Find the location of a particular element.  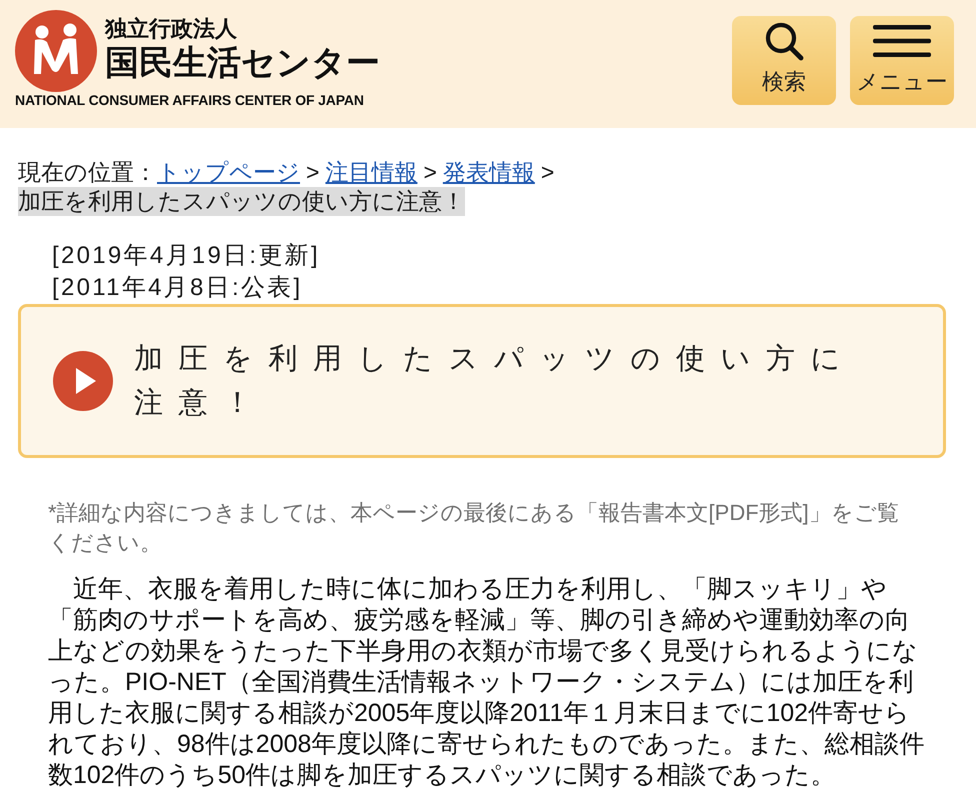

org-type-text: 独立行政法人 is located at coordinates (171, 29).